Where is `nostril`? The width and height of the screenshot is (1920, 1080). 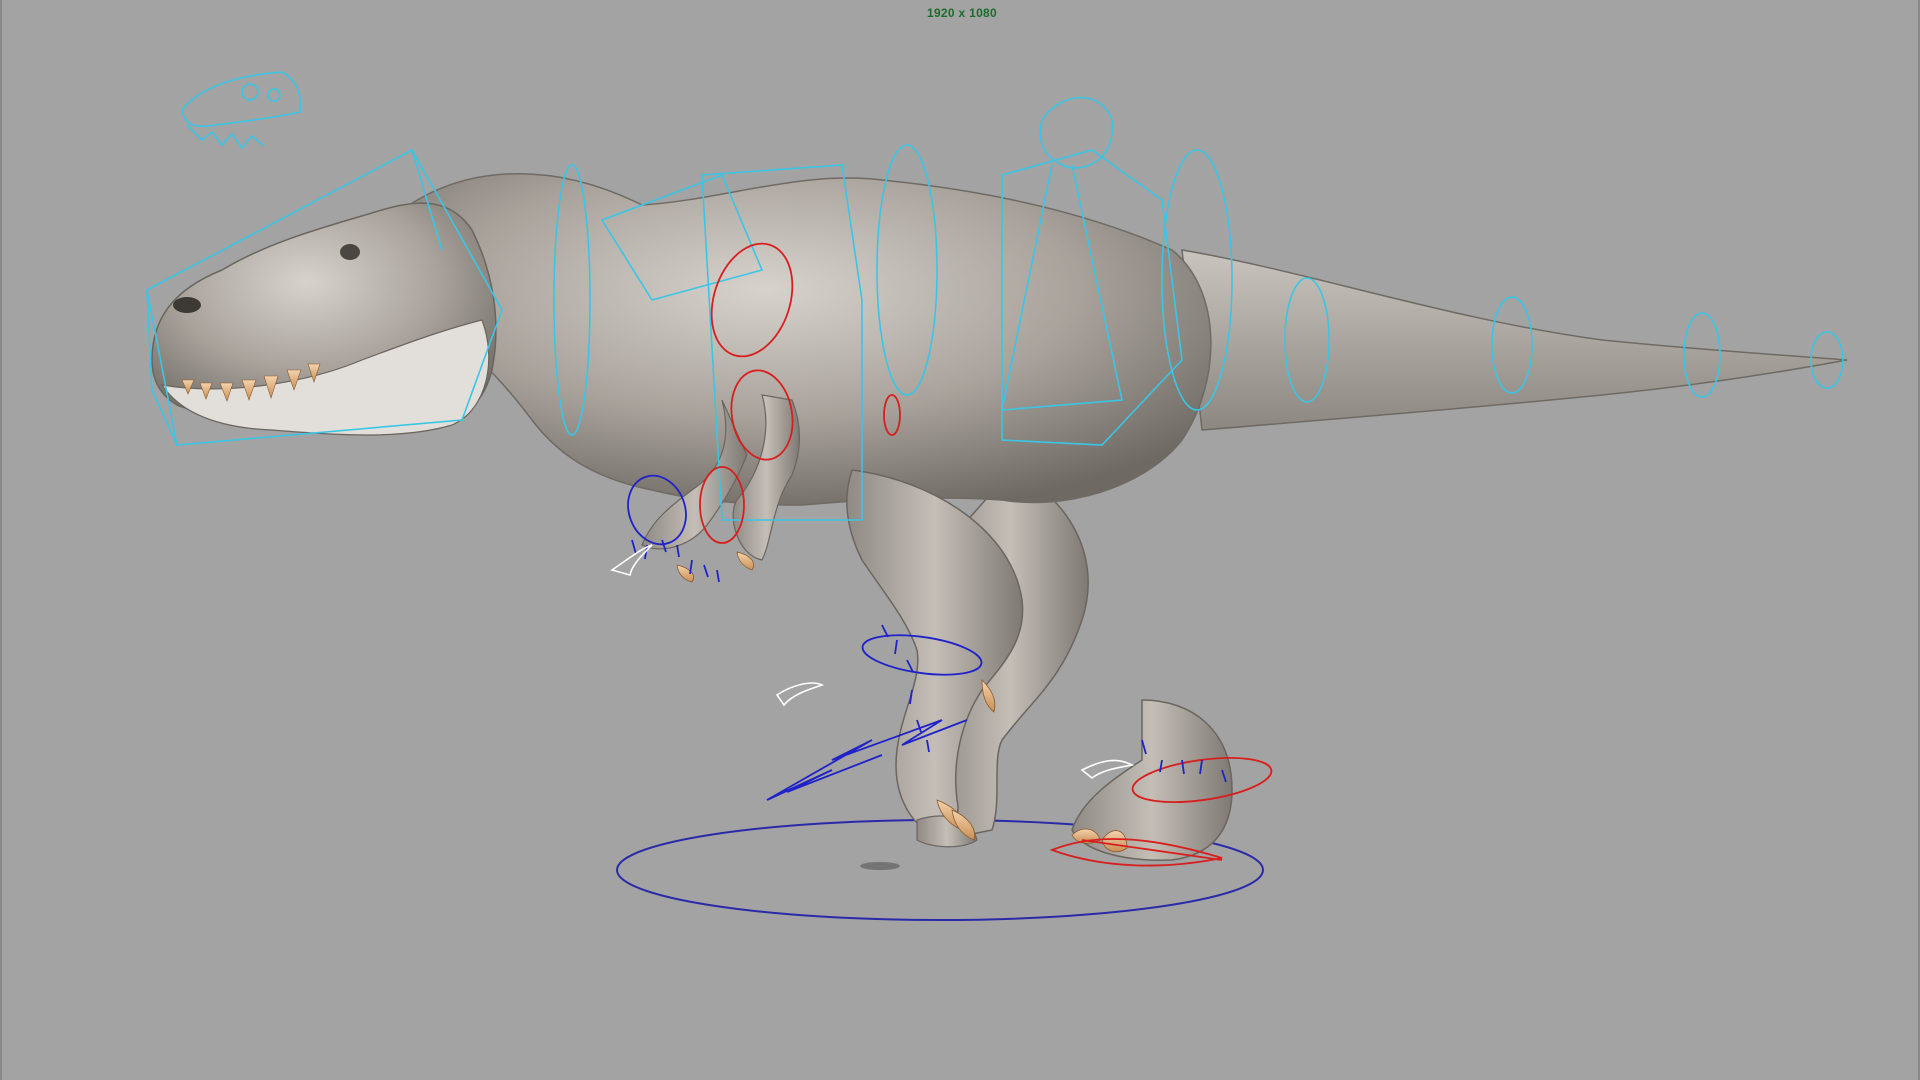 nostril is located at coordinates (187, 305).